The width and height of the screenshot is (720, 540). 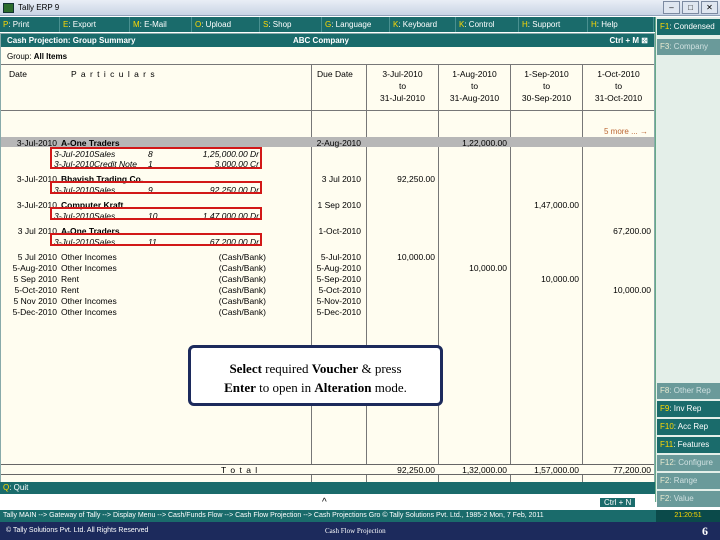 I want to click on col-period-2: 1-Sep-2010 to 30-Sep-2010, so click(x=546, y=86).